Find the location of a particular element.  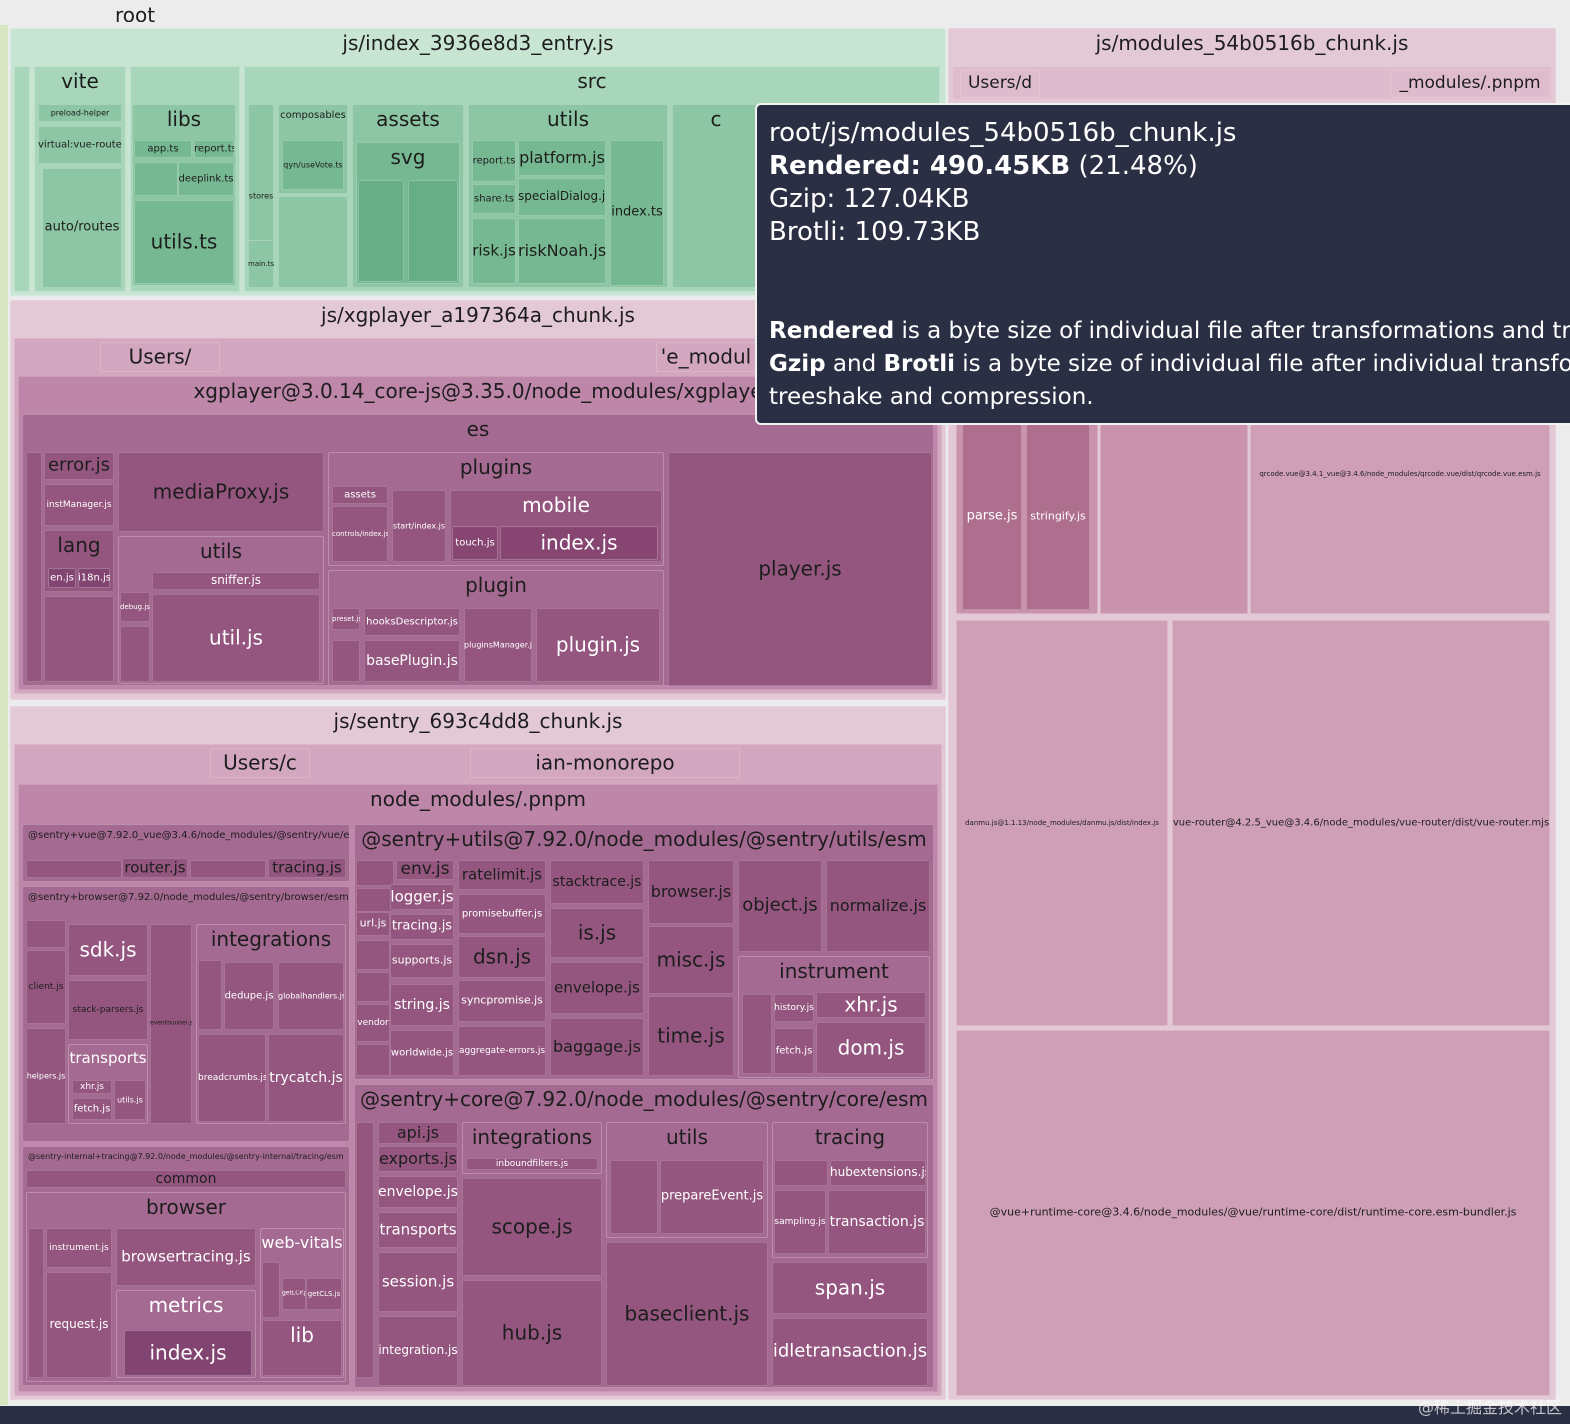

file-browser-xhr-js: xhr.js is located at coordinates (92, 1087).